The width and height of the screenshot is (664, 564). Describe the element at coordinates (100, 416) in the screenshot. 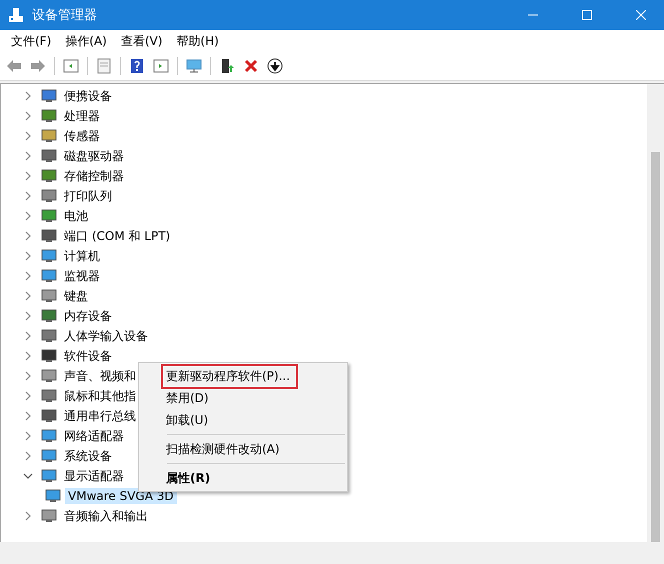

I see `tree-item: 通用串行总线` at that location.